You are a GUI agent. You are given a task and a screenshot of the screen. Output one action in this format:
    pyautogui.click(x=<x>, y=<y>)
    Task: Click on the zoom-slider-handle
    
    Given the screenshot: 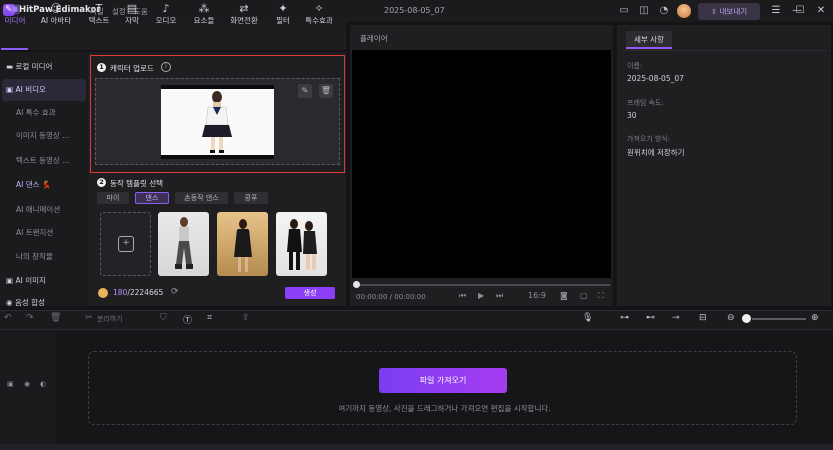 What is the action you would take?
    pyautogui.click(x=746, y=318)
    